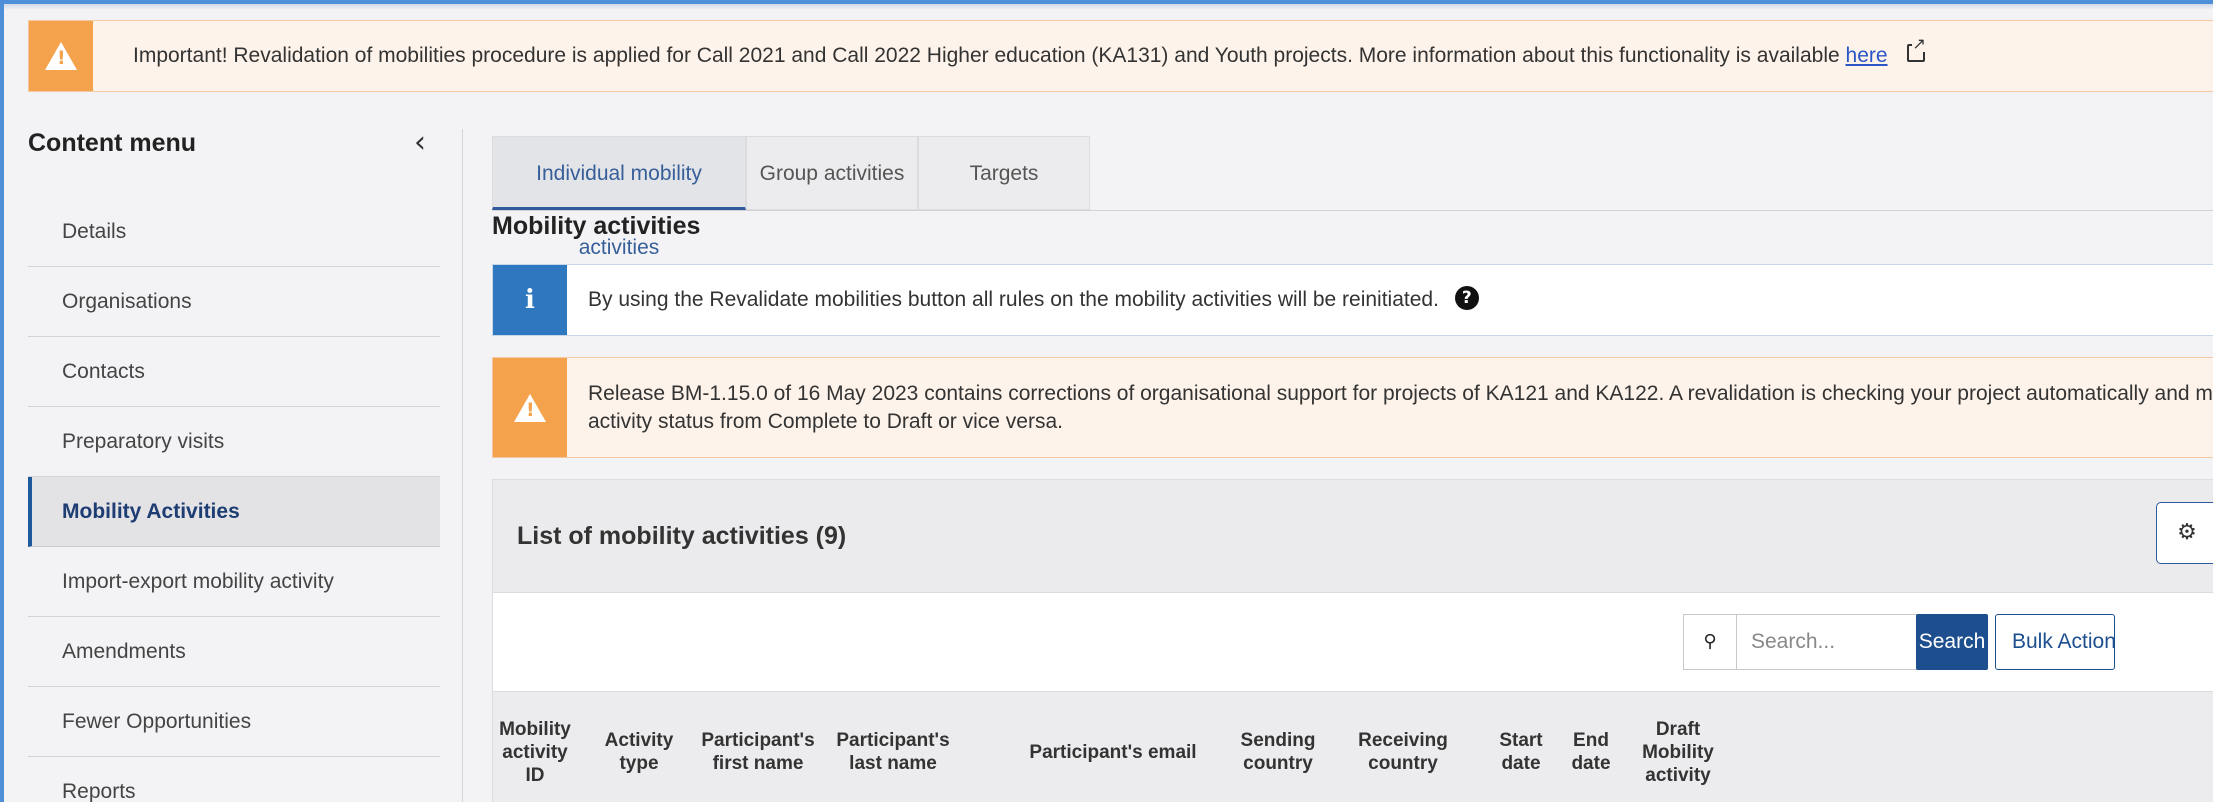  I want to click on sidebar-item-import-export: Import-export mobility activity, so click(234, 582).